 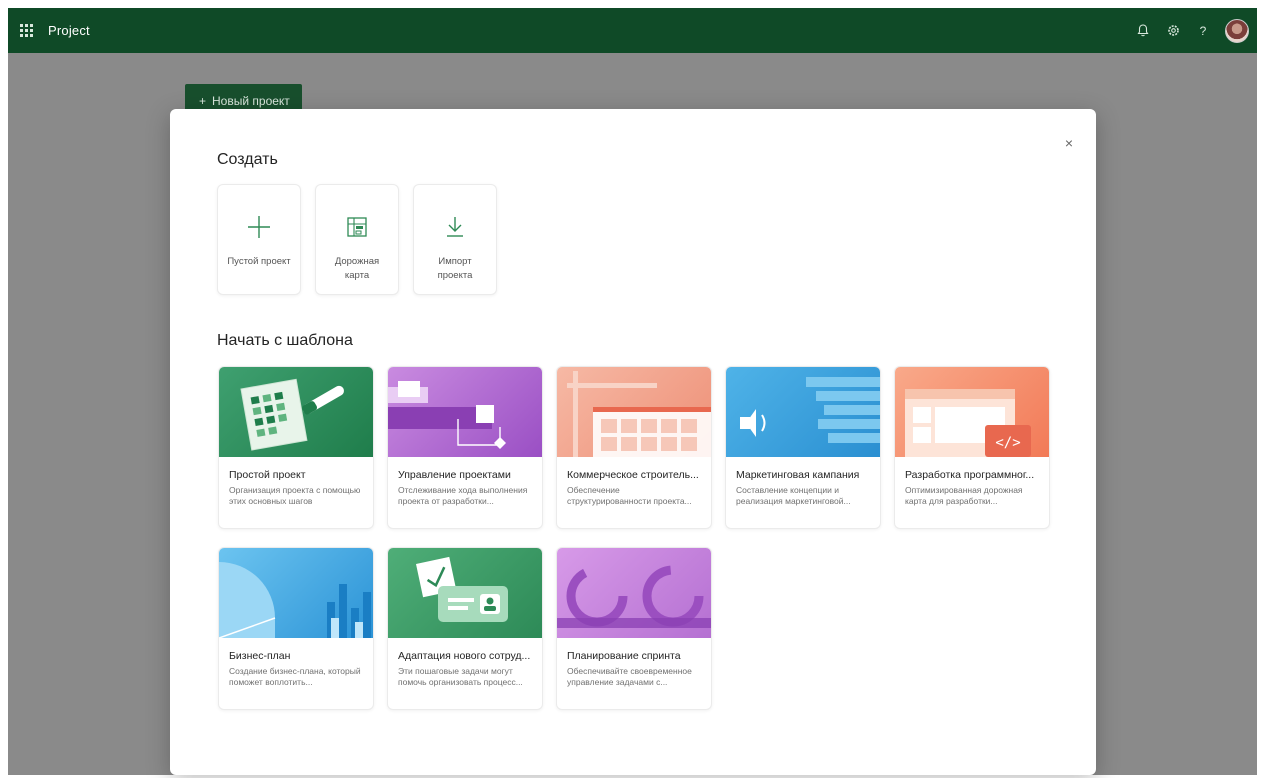 What do you see at coordinates (357, 227) in the screenshot?
I see `roadmap-icon` at bounding box center [357, 227].